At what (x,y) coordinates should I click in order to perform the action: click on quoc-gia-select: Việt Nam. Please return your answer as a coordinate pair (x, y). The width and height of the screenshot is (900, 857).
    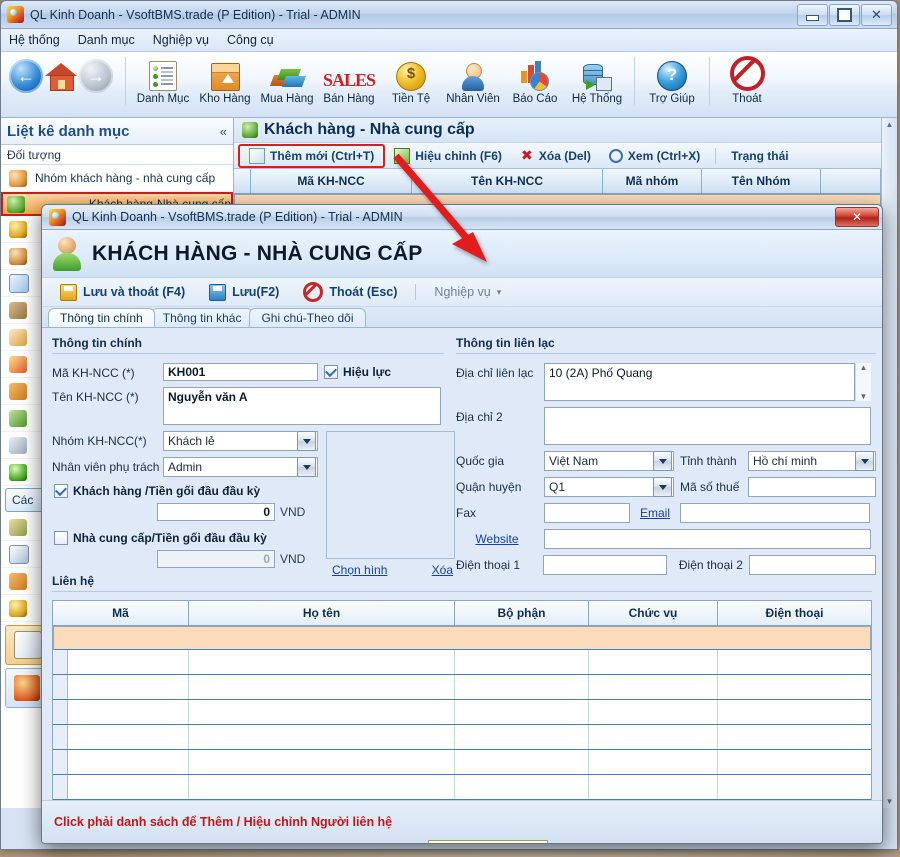
    Looking at the image, I should click on (609, 461).